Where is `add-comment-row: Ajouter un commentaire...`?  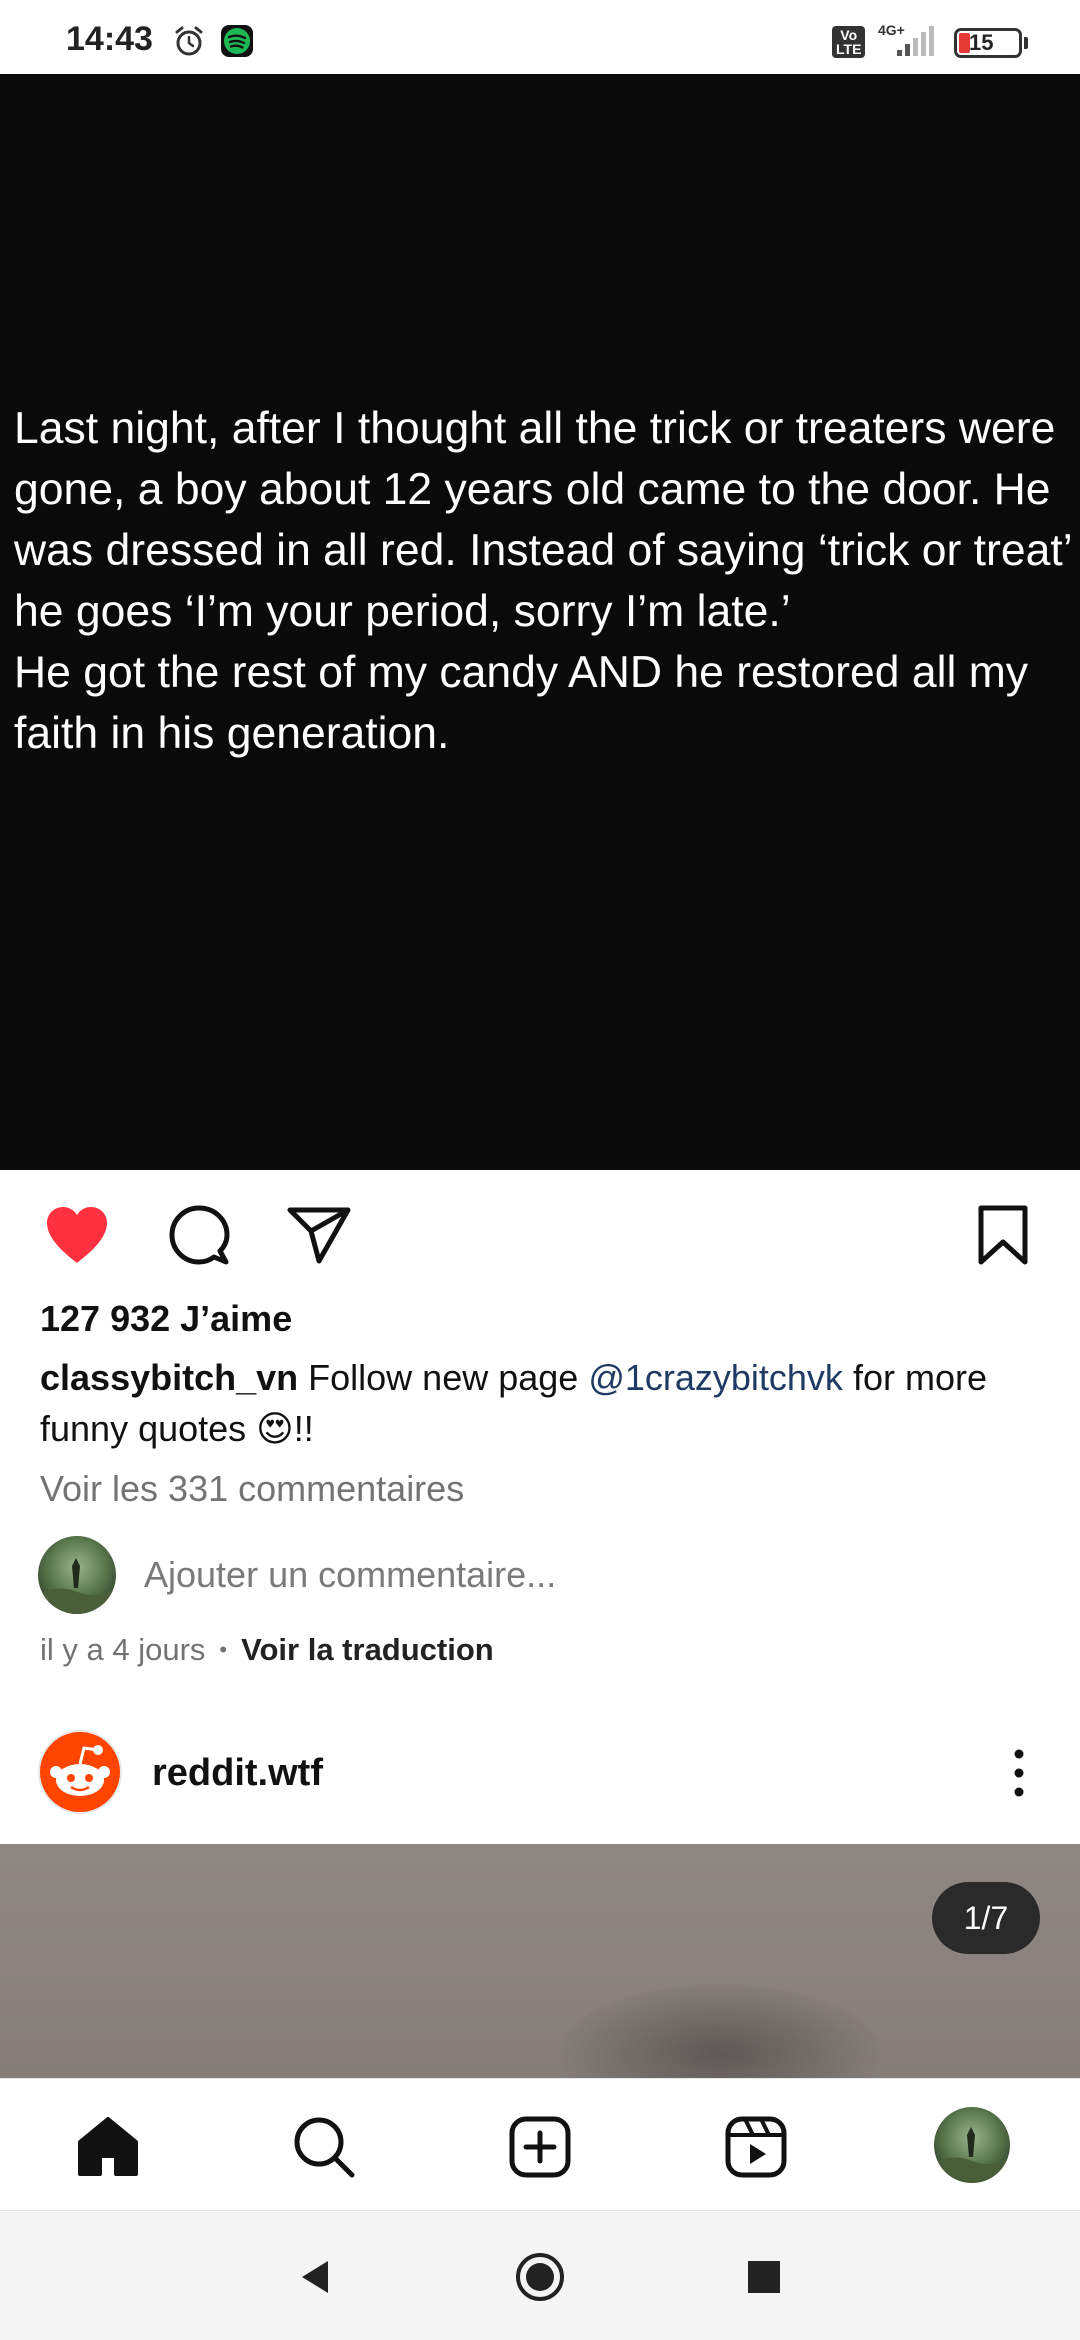 add-comment-row: Ajouter un commentaire... is located at coordinates (538, 1575).